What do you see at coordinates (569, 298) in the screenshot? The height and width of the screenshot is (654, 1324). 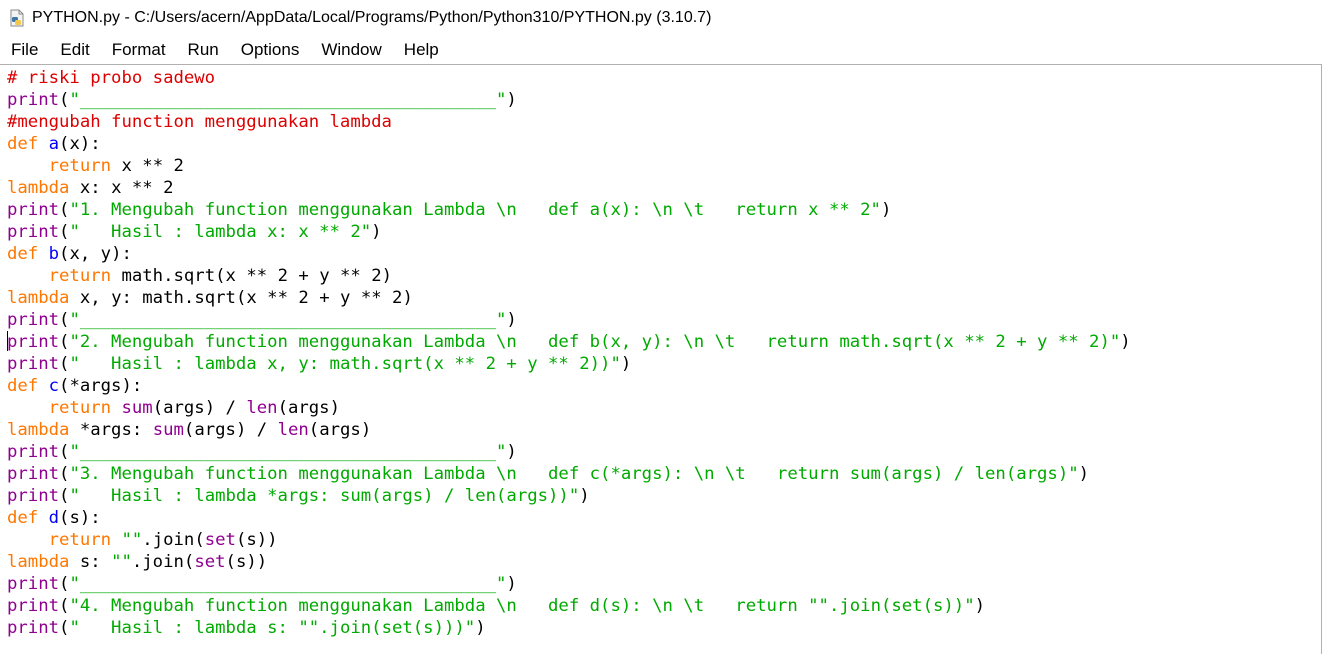 I see `code-line: lambda x, y: math.sqrt(x ** 2 + y ** 2)` at bounding box center [569, 298].